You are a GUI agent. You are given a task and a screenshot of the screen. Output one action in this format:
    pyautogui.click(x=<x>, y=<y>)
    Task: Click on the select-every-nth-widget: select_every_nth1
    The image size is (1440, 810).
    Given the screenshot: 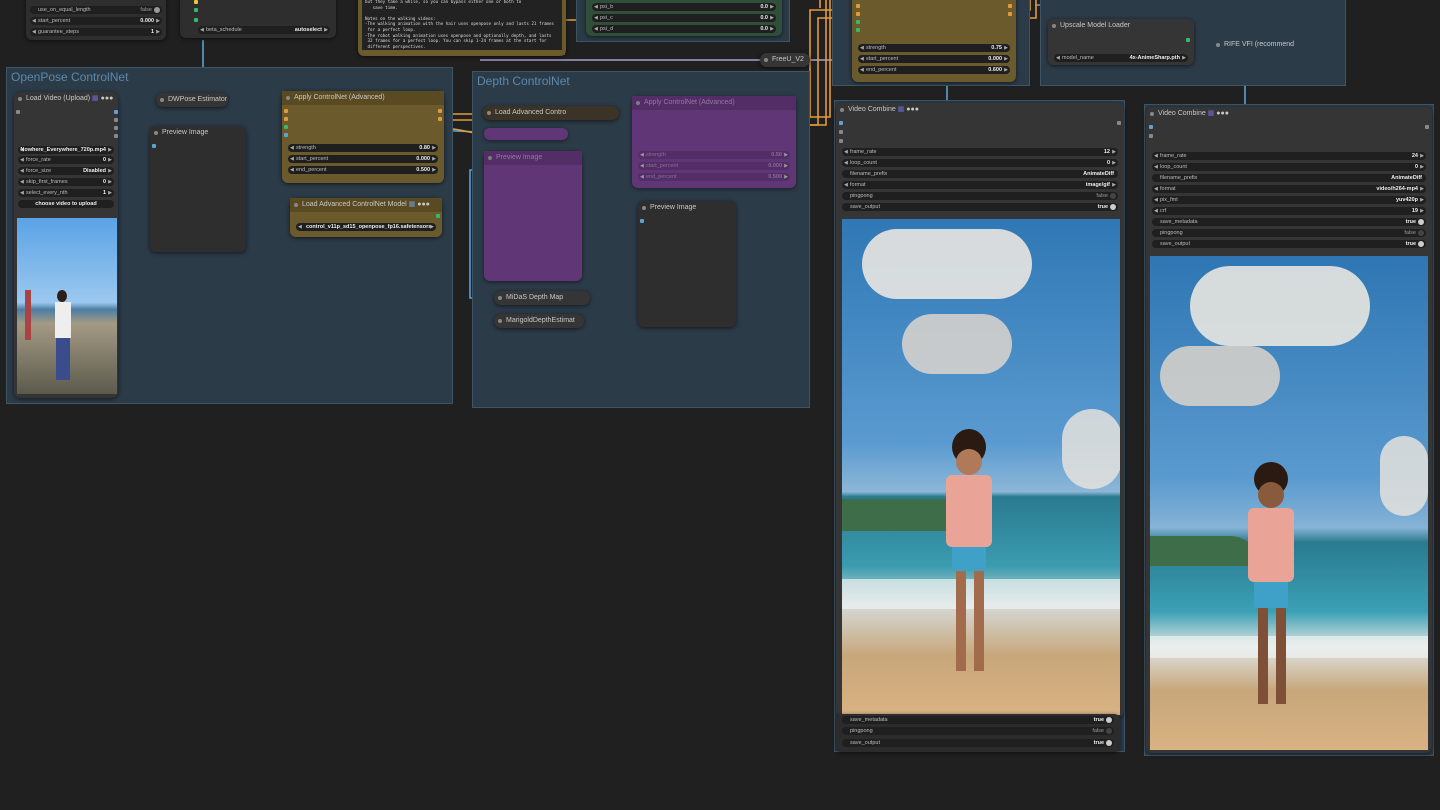 What is the action you would take?
    pyautogui.click(x=66, y=193)
    